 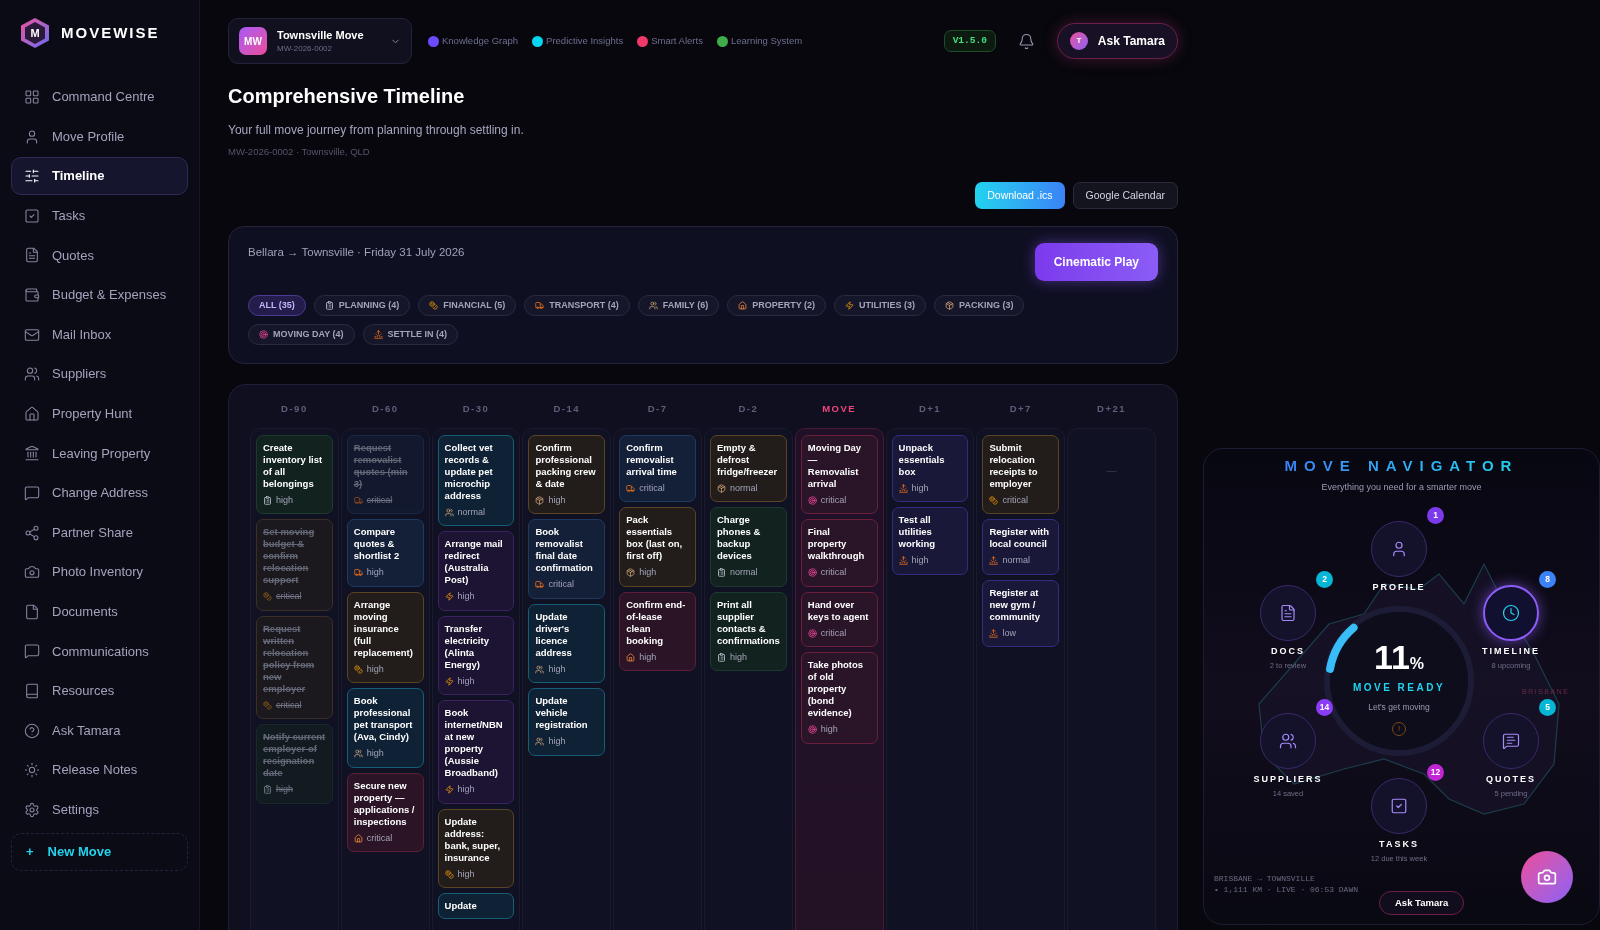 I want to click on task-card: Moving Day — Removalist arrival critical, so click(x=839, y=474).